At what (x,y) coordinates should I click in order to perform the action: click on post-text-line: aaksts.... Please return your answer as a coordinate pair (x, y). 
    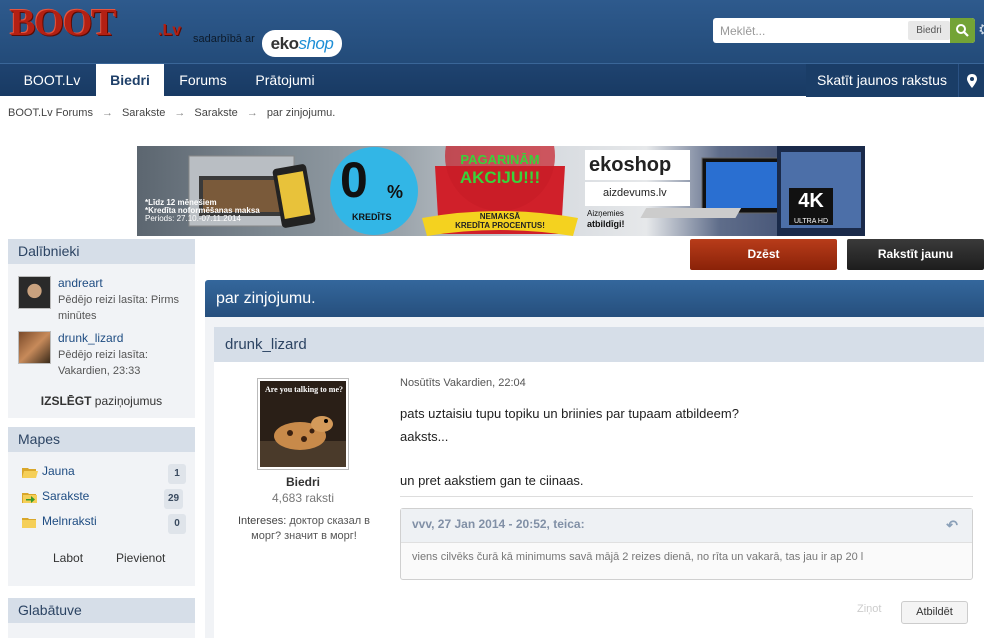
    Looking at the image, I should click on (424, 436).